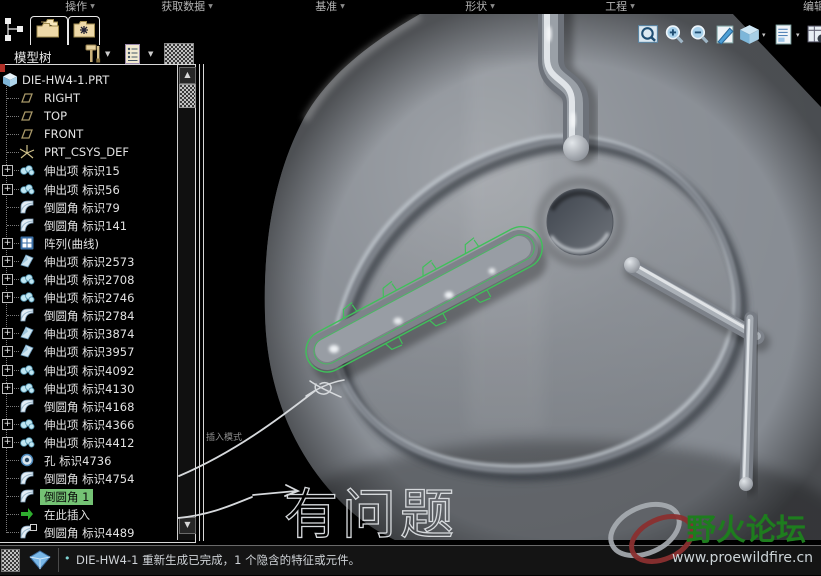 This screenshot has height=576, width=821. Describe the element at coordinates (480, 6) in the screenshot. I see `menu-item: 形状▼` at that location.